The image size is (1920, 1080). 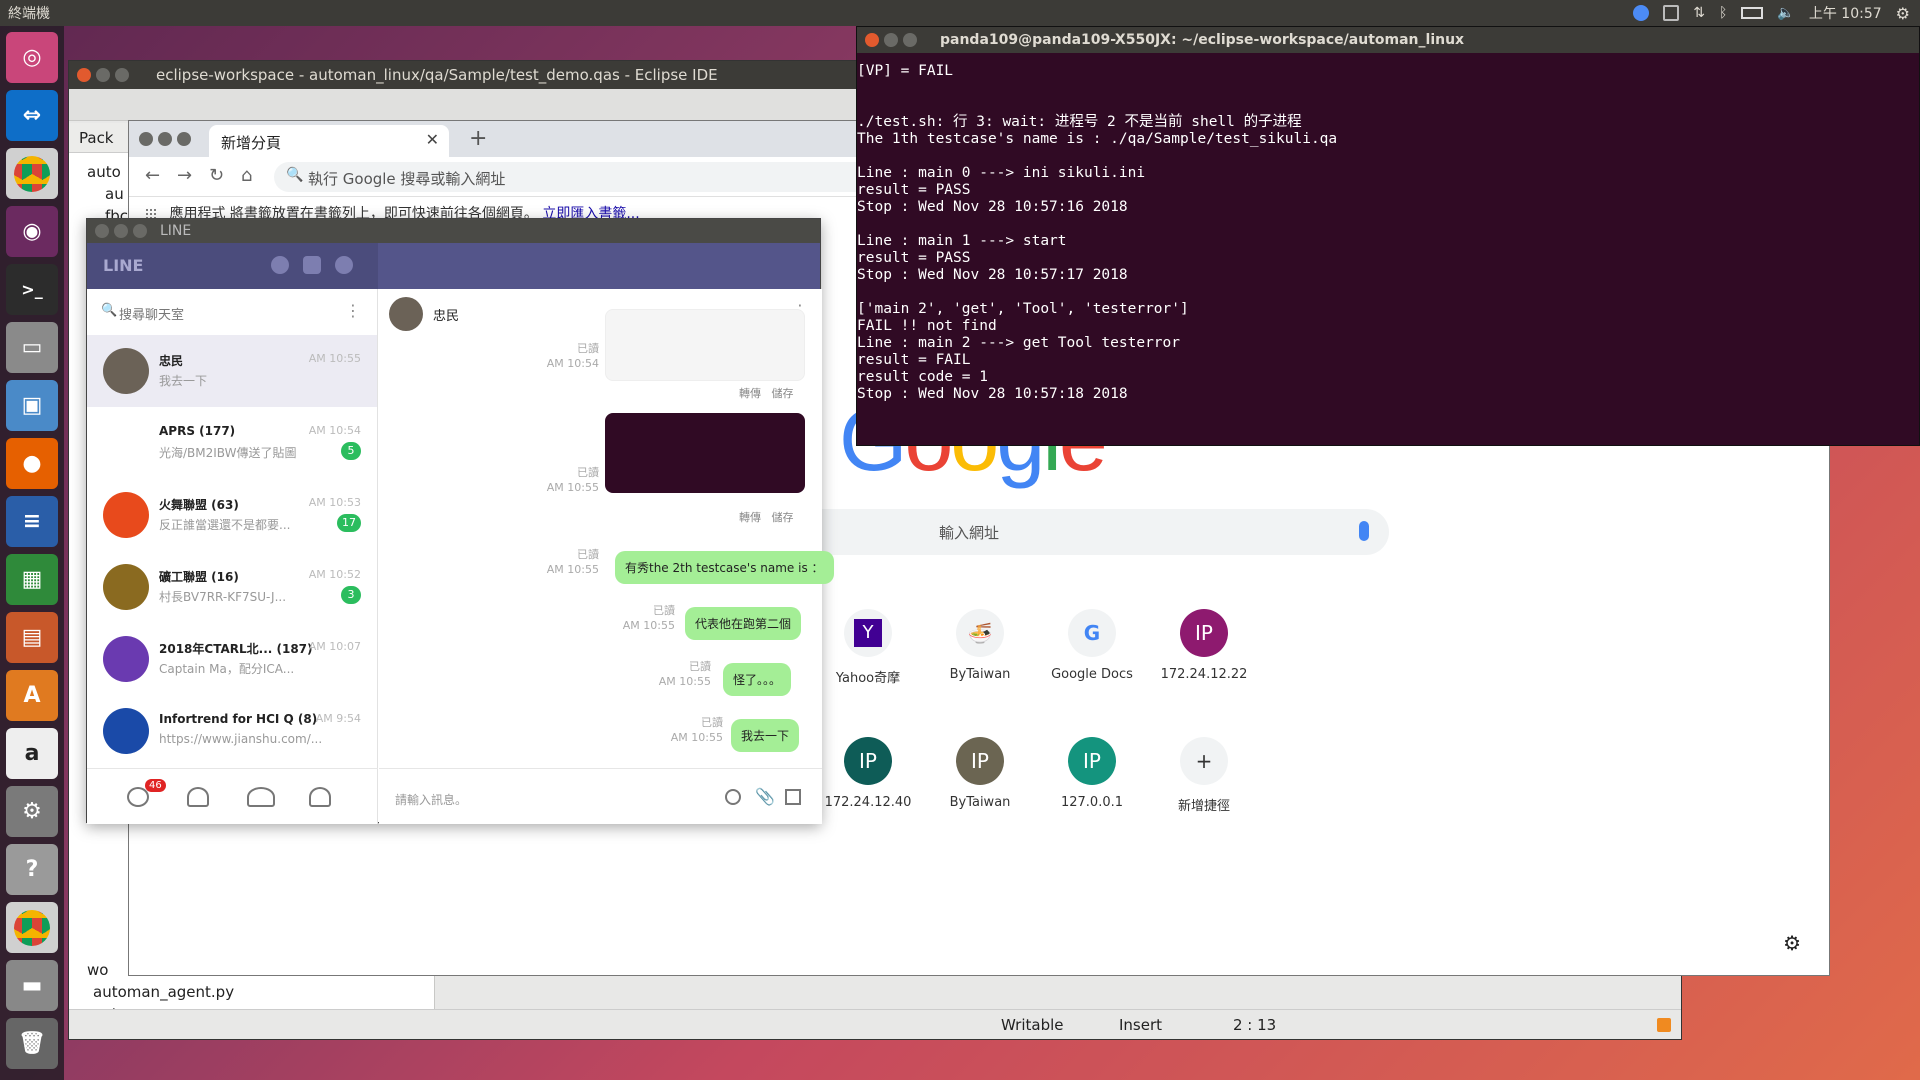 What do you see at coordinates (1092, 633) in the screenshot?
I see `google-icon: G` at bounding box center [1092, 633].